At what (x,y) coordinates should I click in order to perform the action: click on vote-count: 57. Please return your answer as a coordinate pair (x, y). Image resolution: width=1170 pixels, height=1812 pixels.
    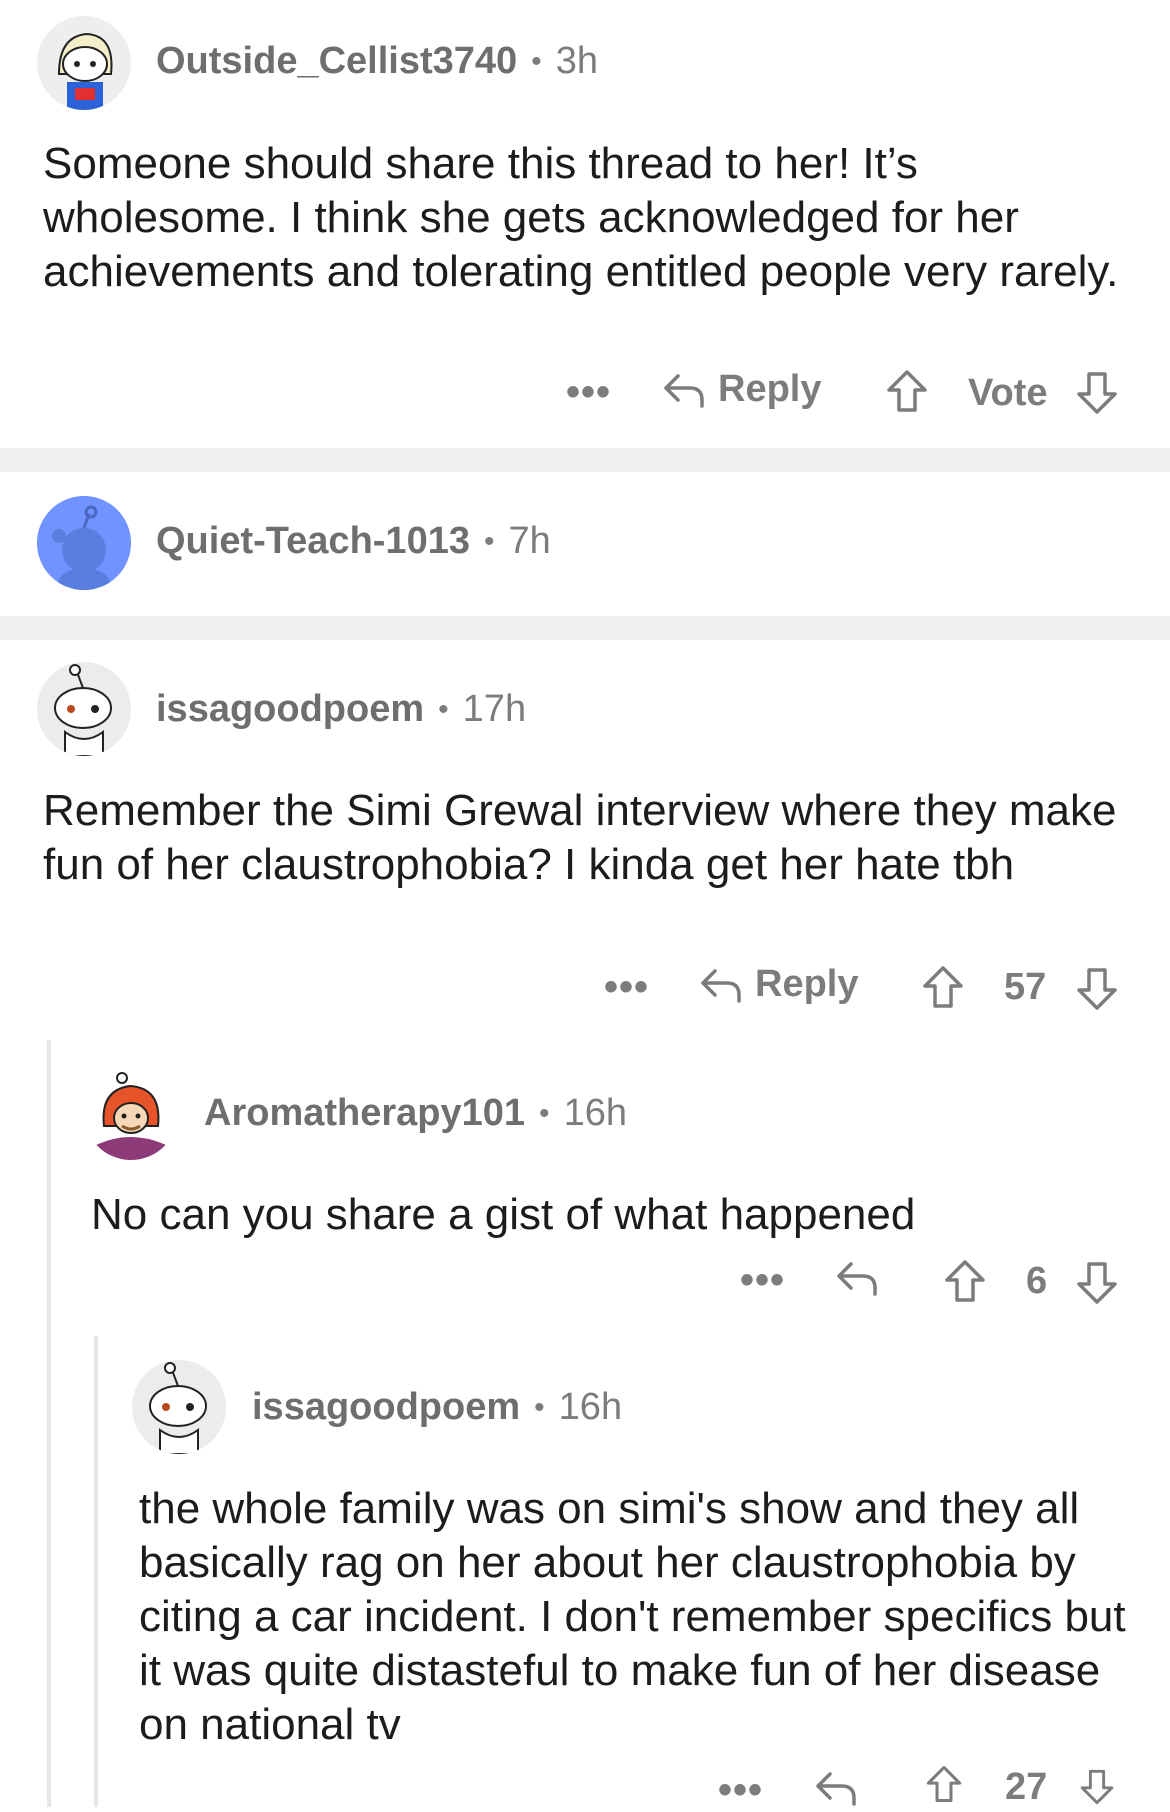
    Looking at the image, I should click on (1025, 987).